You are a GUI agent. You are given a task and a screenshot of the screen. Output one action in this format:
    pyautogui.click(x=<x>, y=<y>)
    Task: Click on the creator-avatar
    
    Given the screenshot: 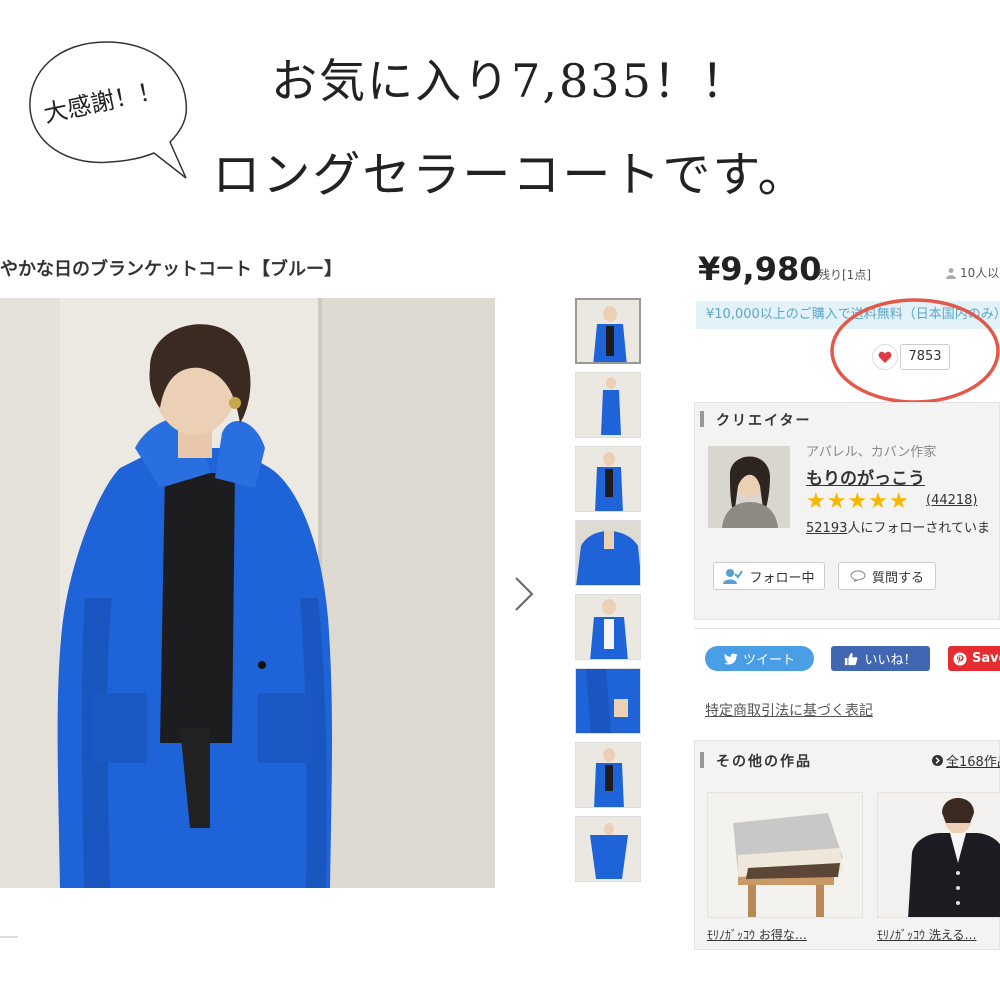 What is the action you would take?
    pyautogui.click(x=749, y=487)
    